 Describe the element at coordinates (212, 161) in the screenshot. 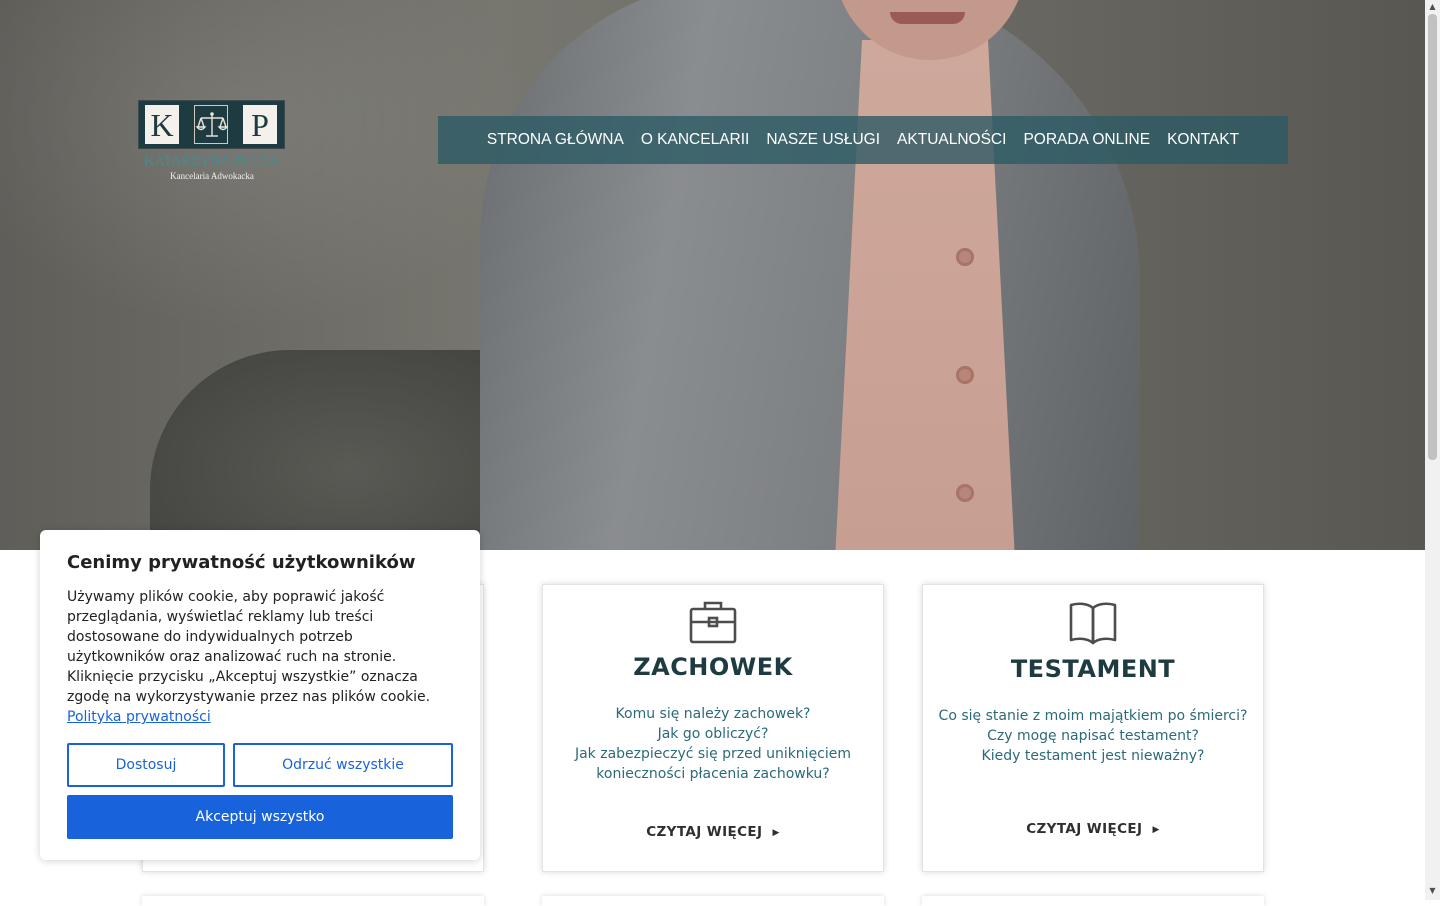

I see `logo-name: KATARZYNA PLUTA` at that location.